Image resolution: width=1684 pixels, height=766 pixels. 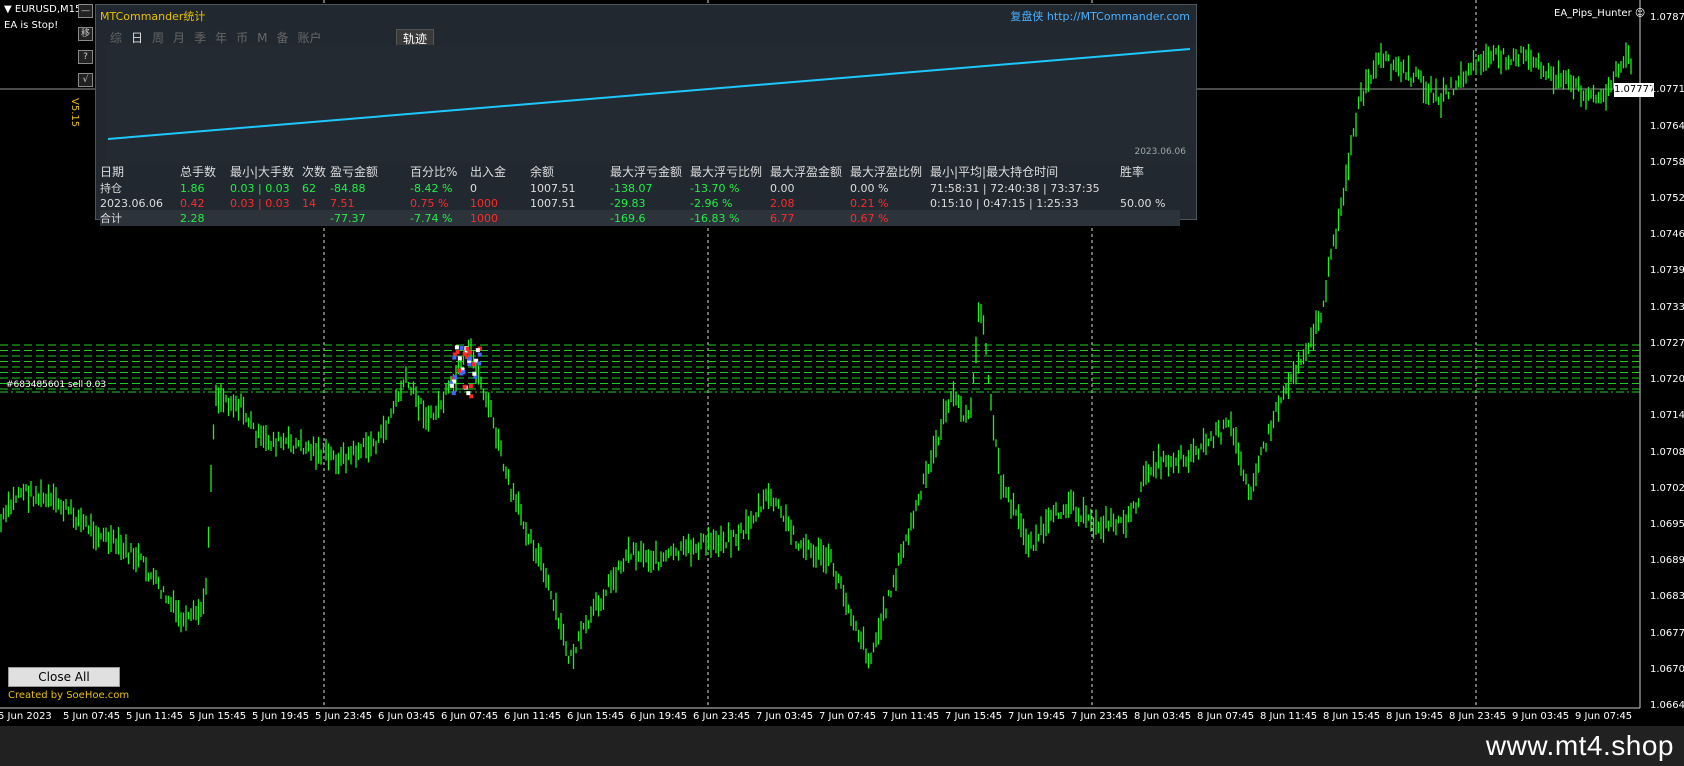 What do you see at coordinates (309, 38) in the screenshot?
I see `tab-9: 账户` at bounding box center [309, 38].